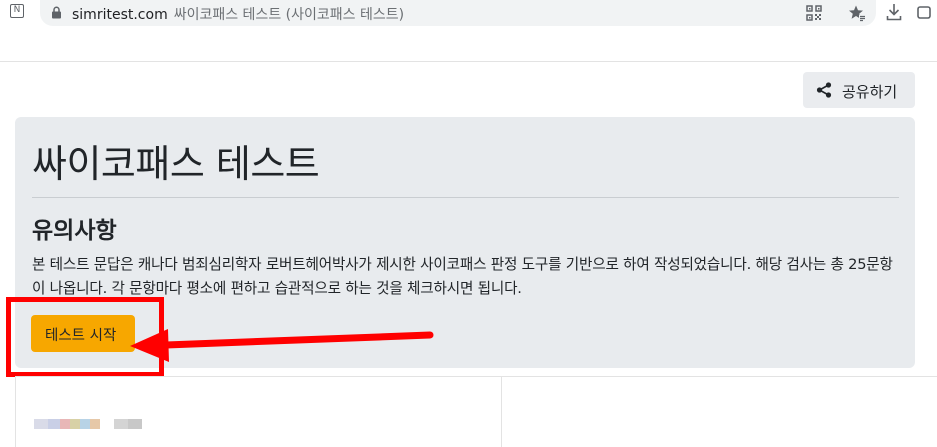 The width and height of the screenshot is (937, 447). I want to click on divider, so click(465, 197).